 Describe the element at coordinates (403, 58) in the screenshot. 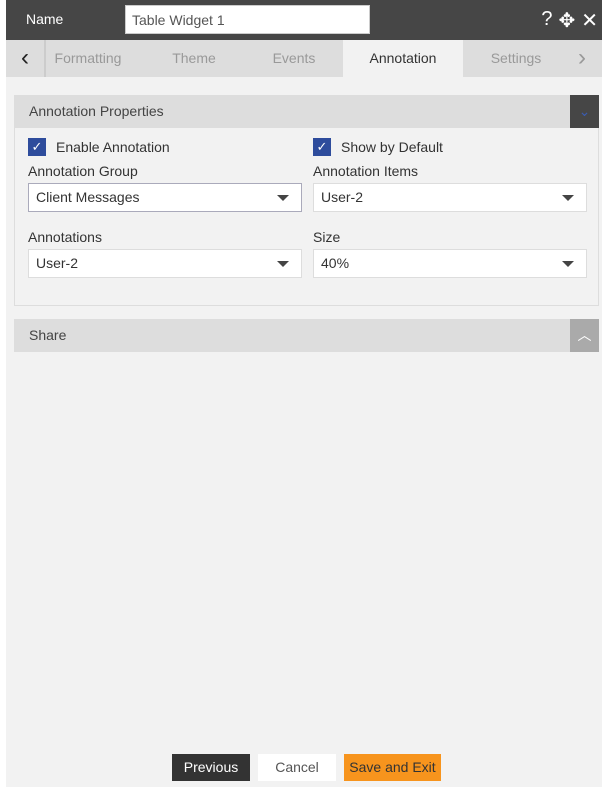

I see `tab-annotation: Annotation` at that location.